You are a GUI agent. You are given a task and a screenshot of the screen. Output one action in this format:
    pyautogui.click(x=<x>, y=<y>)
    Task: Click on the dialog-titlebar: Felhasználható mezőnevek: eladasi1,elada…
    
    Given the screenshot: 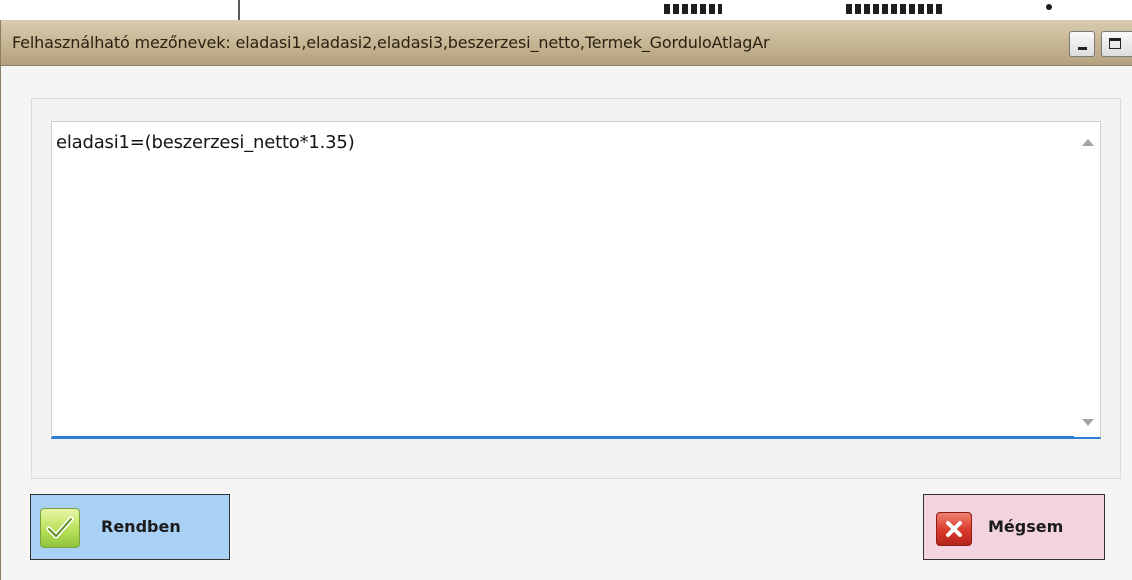 What is the action you would take?
    pyautogui.click(x=566, y=43)
    